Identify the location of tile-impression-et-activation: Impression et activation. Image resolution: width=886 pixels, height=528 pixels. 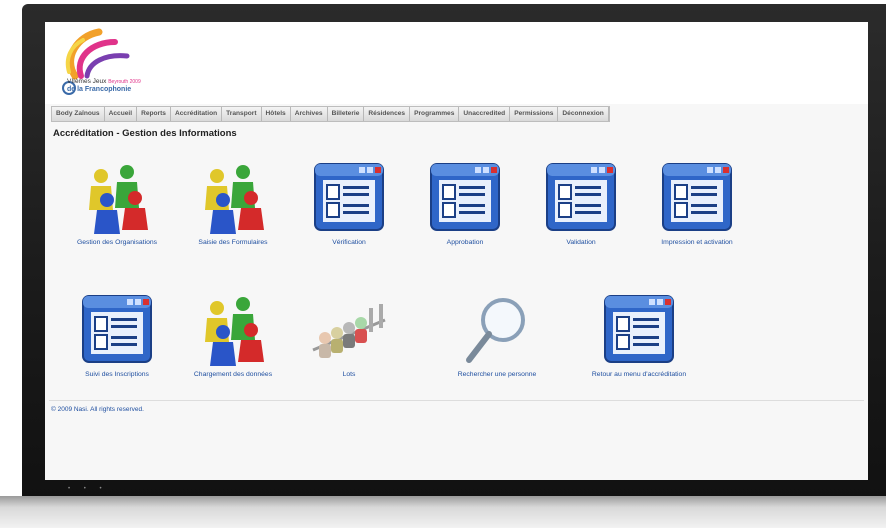
(697, 202).